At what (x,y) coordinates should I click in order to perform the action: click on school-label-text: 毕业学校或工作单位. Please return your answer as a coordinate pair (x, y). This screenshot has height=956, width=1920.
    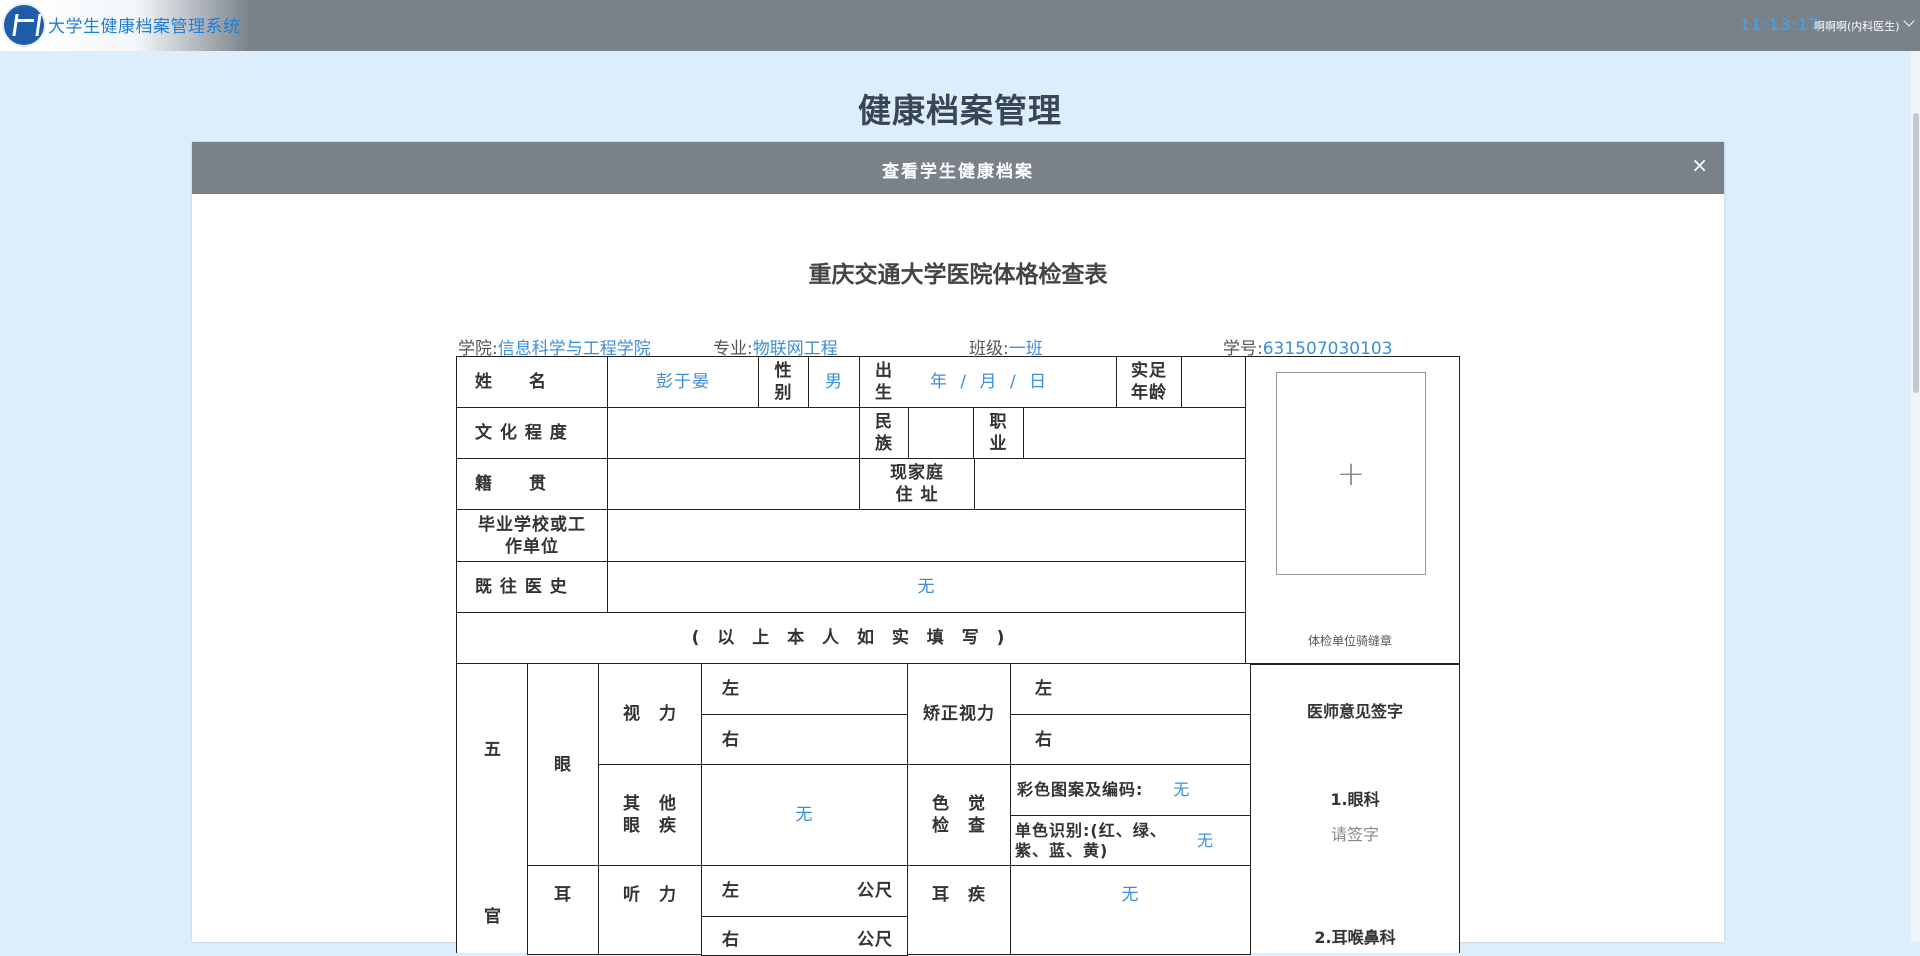
    Looking at the image, I should click on (532, 535).